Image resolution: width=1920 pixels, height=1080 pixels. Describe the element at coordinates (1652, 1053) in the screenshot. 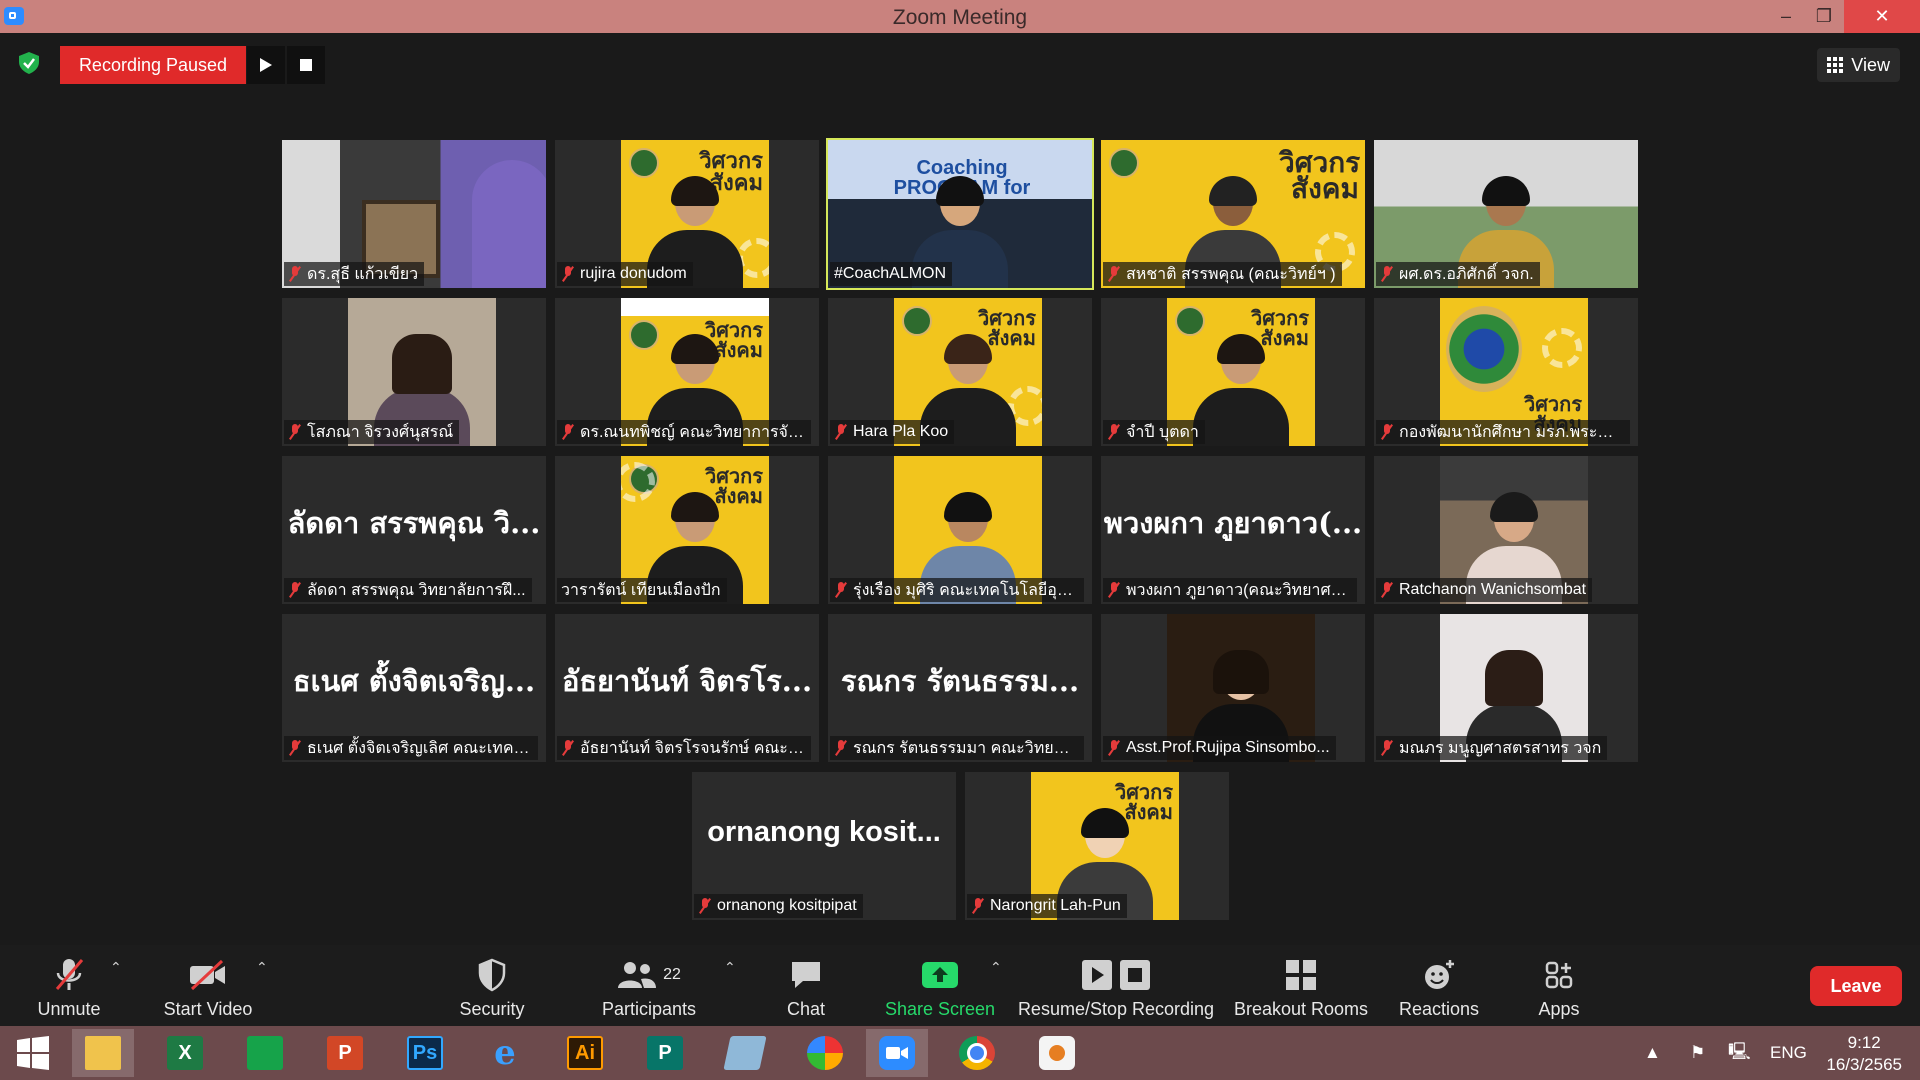

I see `tray-overflow-icon: ▲` at that location.